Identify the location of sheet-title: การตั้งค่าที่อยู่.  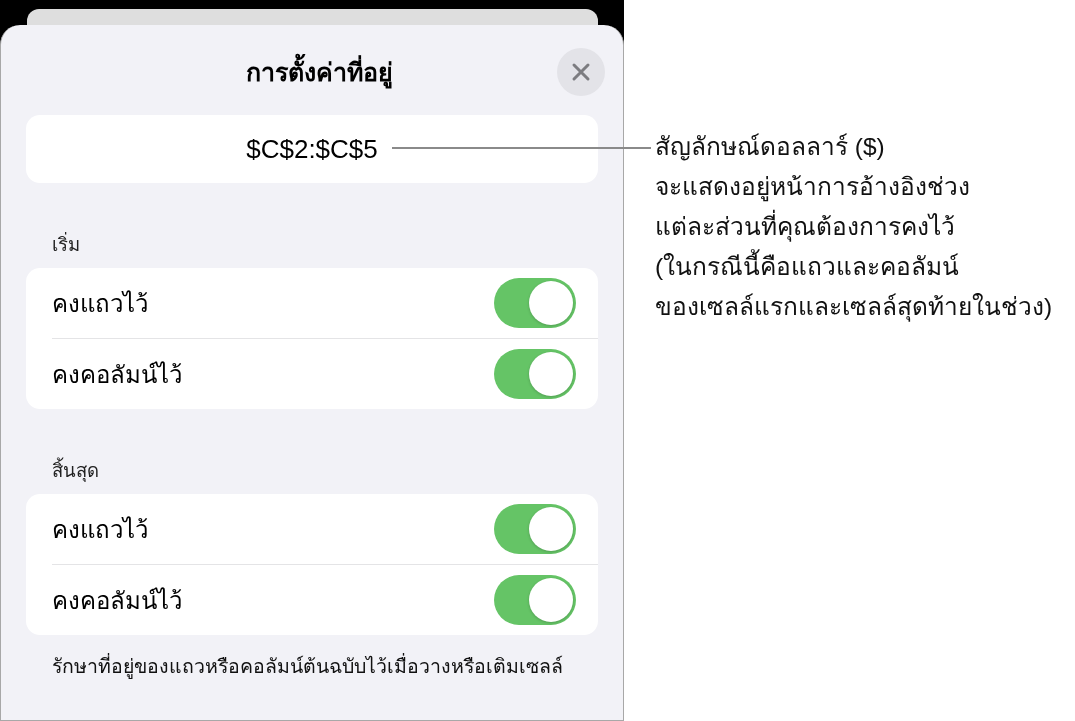
(319, 72).